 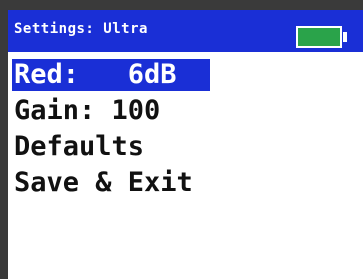 I want to click on menu-item-defaults: Defaults, so click(x=79, y=147).